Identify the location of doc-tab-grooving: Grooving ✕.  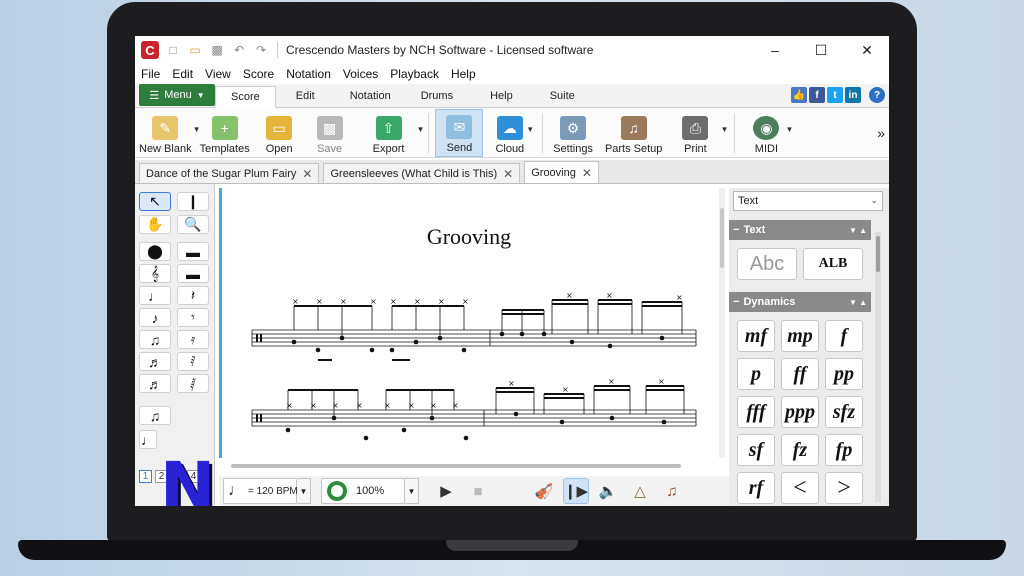
(561, 172).